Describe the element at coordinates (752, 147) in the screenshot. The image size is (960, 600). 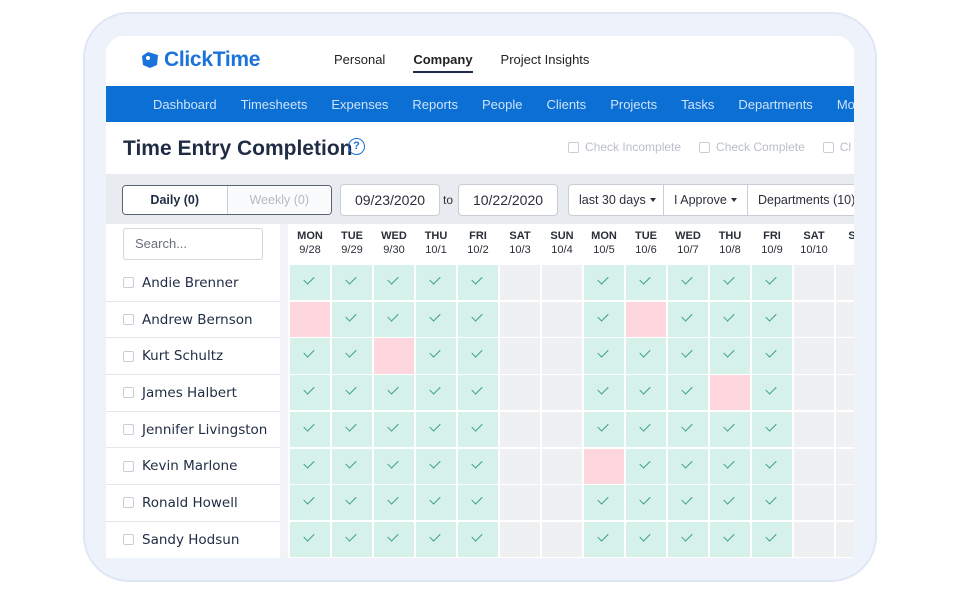
I see `check-complete-option: Check Complete` at that location.